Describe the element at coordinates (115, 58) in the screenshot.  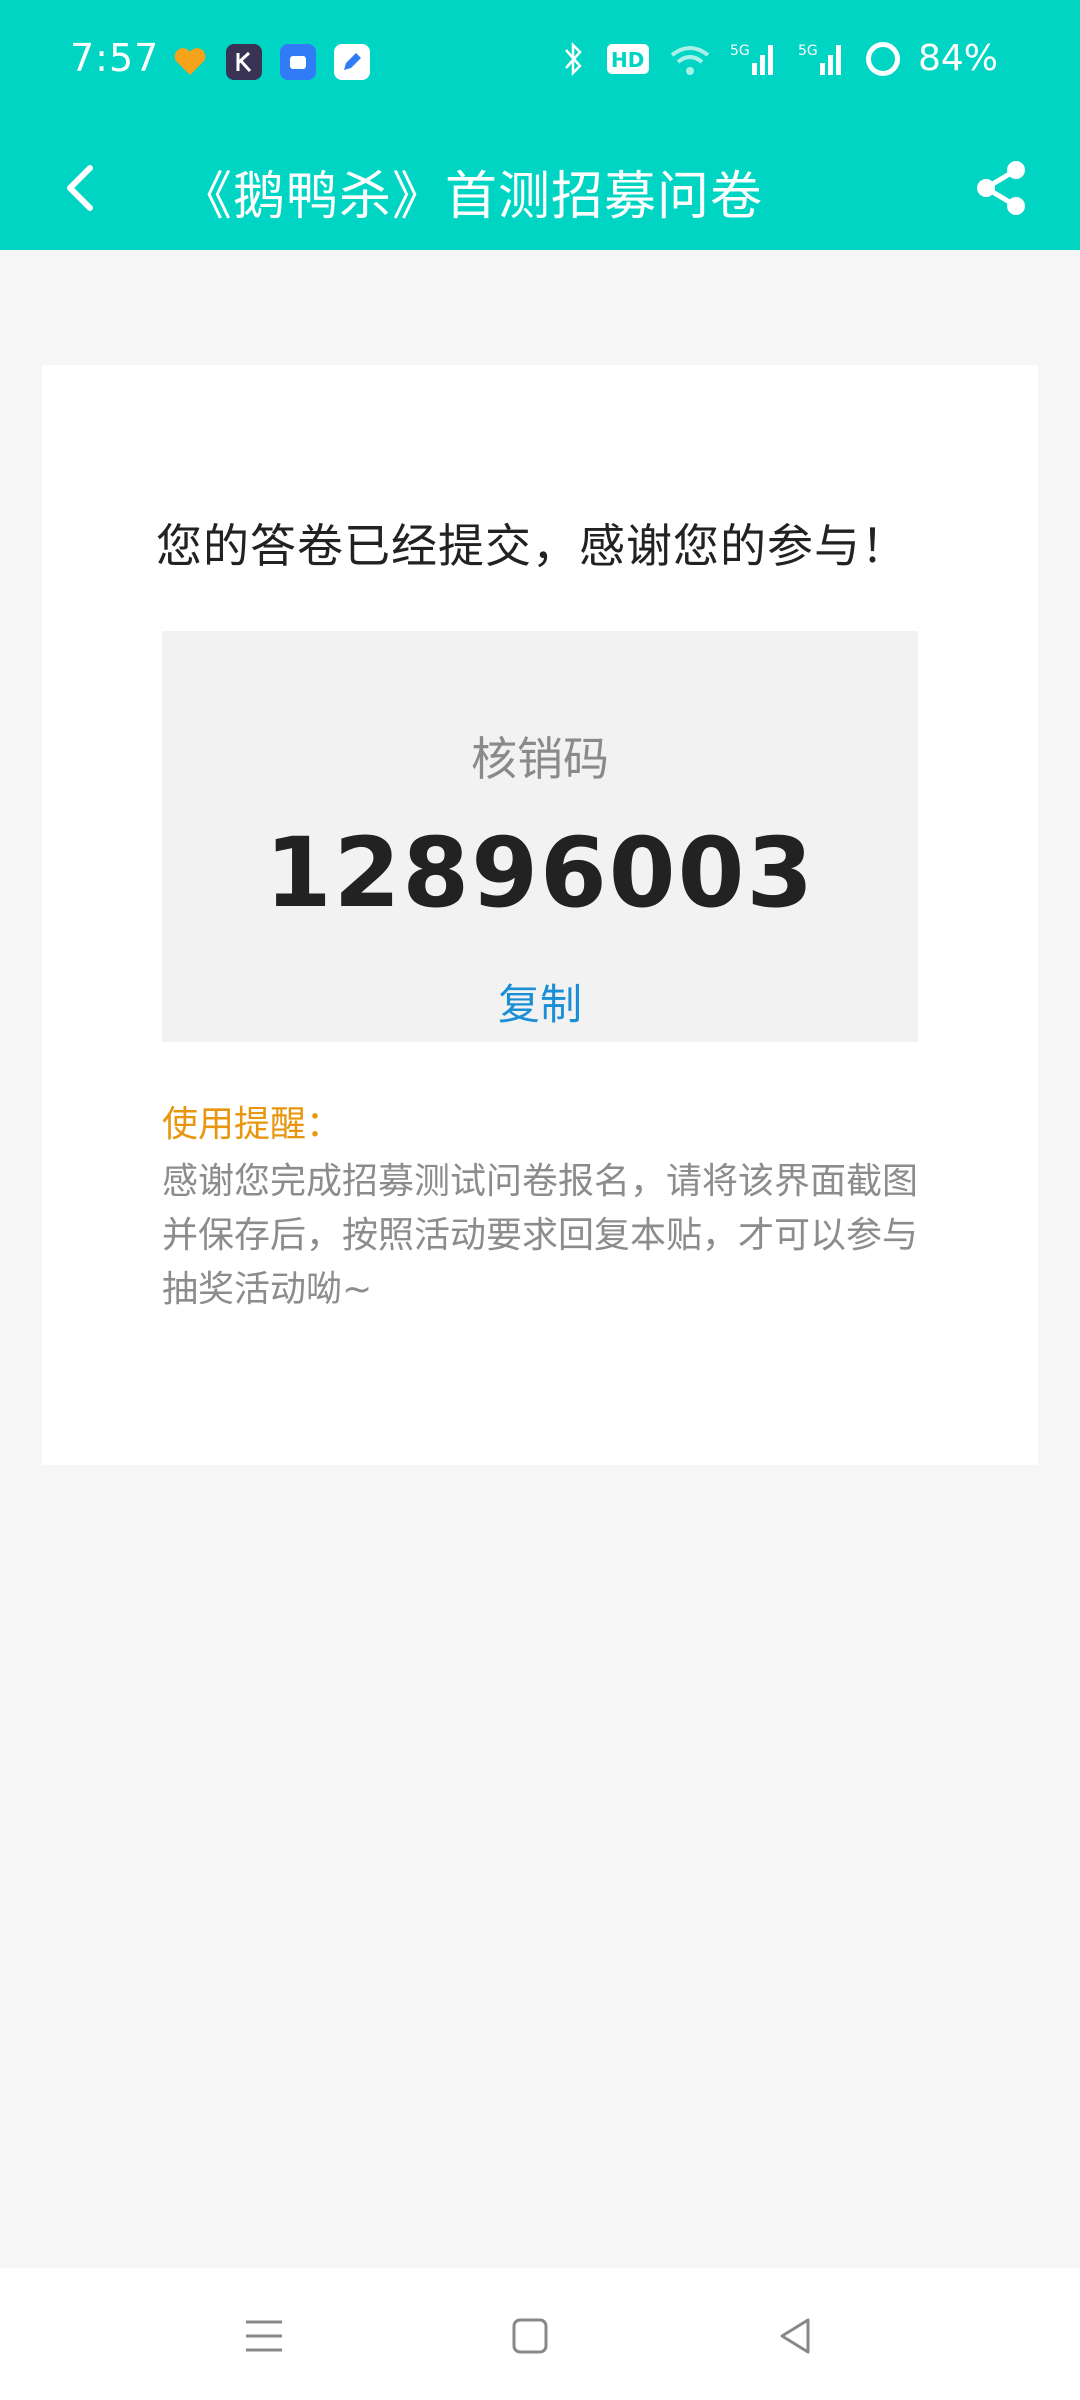
I see `status-time: 7:57` at that location.